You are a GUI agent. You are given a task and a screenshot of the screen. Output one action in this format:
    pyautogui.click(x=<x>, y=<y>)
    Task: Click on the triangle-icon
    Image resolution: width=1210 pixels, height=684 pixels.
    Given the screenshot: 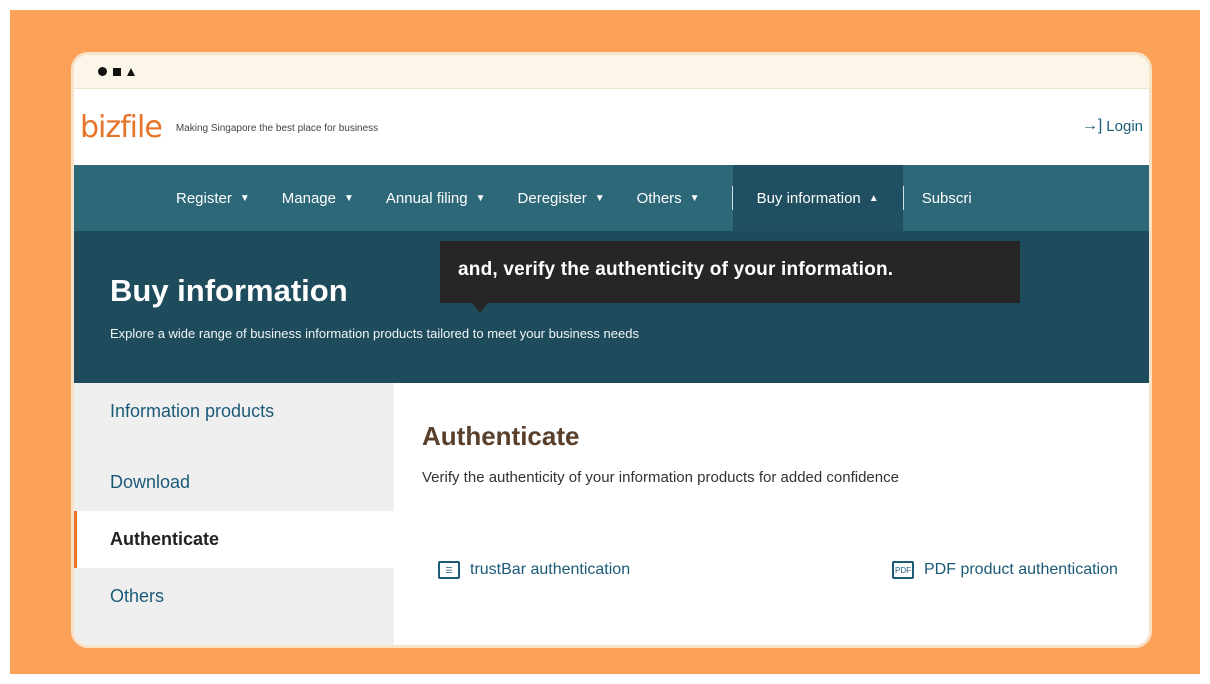 What is the action you would take?
    pyautogui.click(x=131, y=71)
    